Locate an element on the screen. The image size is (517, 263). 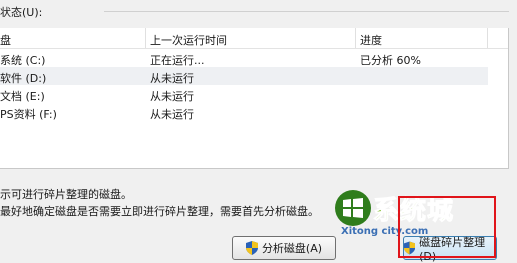
shield-icon is located at coordinates (251, 248).